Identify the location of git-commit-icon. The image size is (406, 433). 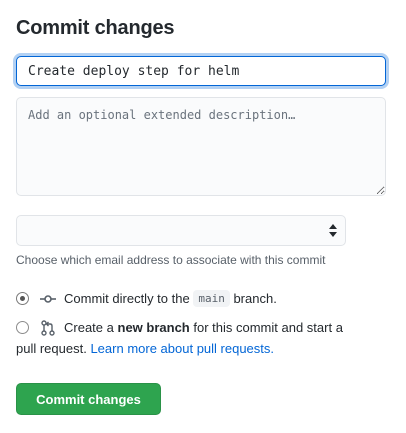
(48, 299).